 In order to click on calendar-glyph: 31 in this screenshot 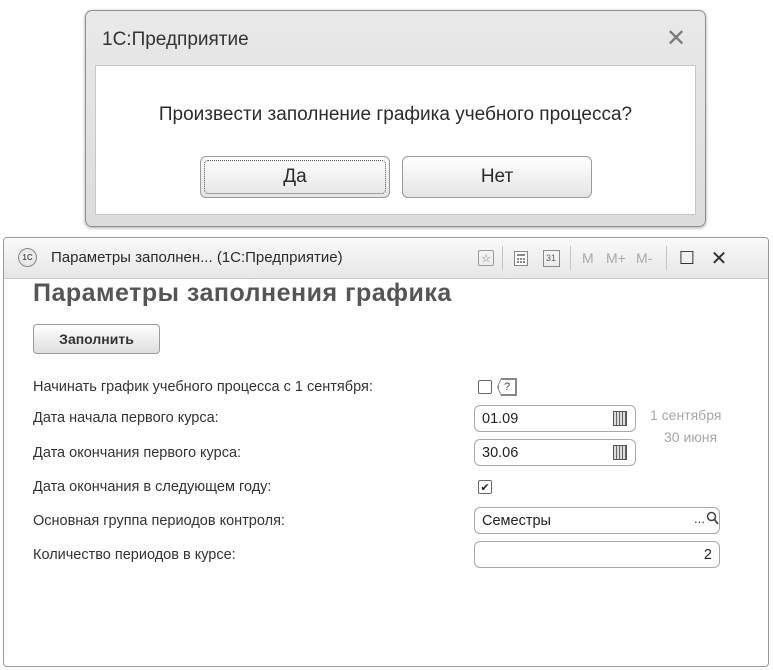, I will do `click(551, 258)`.